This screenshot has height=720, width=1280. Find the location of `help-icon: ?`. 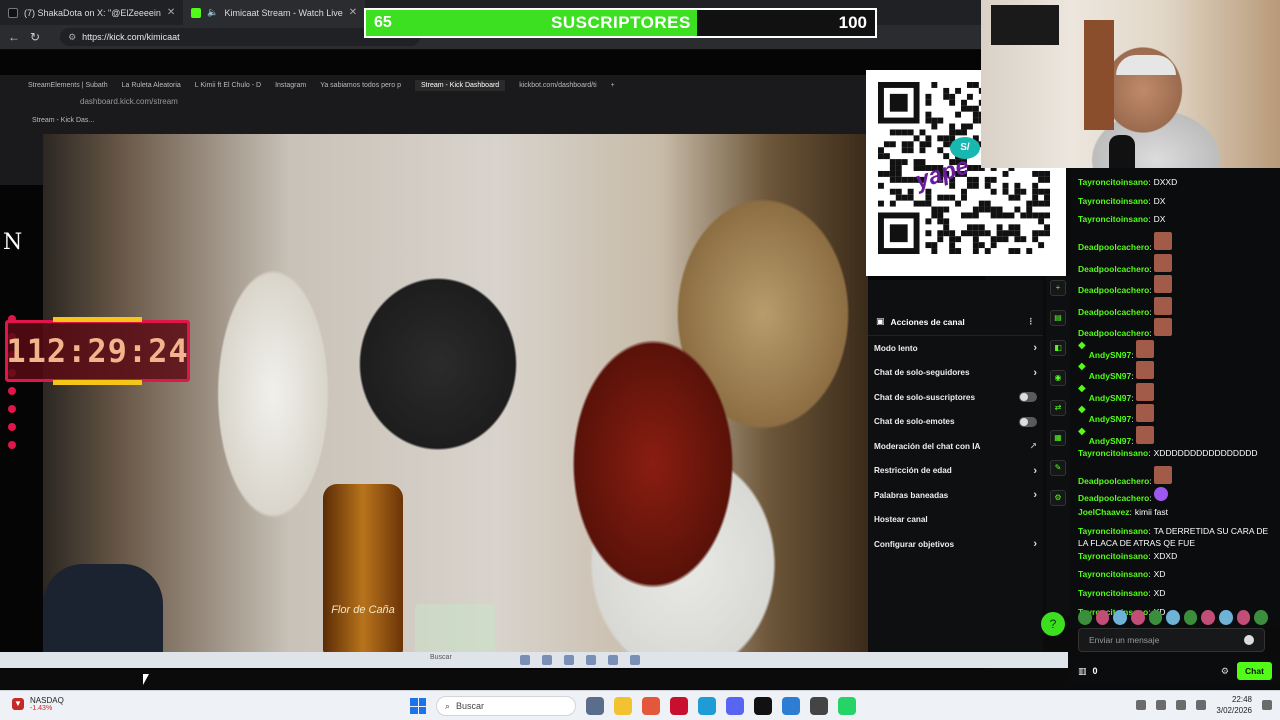

help-icon: ? is located at coordinates (1053, 624).